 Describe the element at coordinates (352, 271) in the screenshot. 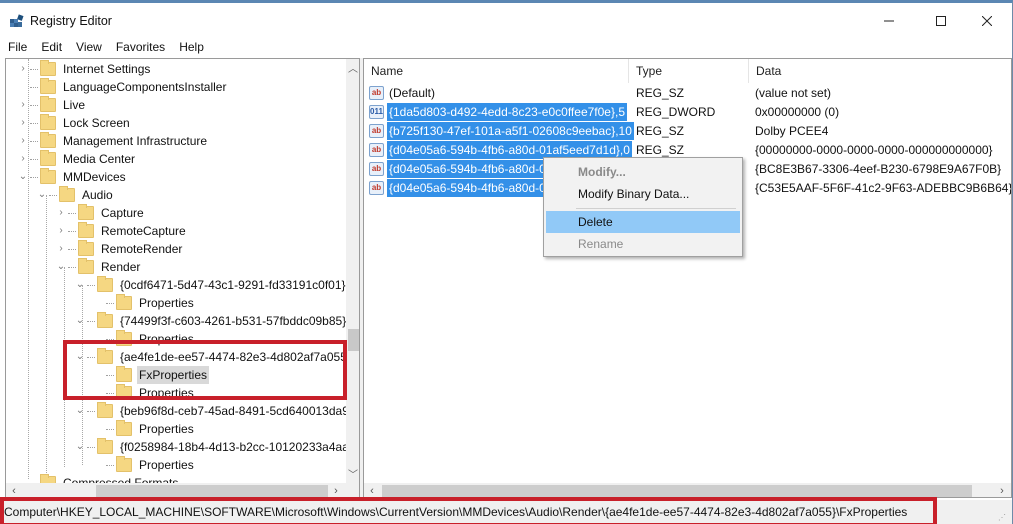

I see `tree-vertical-scrollbar: ︿ ﹀` at that location.